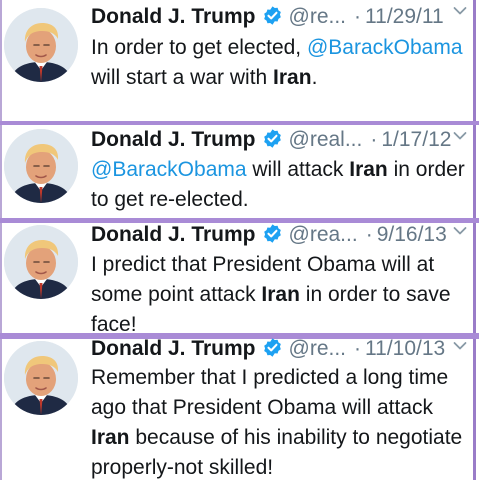 Image resolution: width=479 pixels, height=483 pixels. I want to click on text-segment: will start a war with, so click(182, 77).